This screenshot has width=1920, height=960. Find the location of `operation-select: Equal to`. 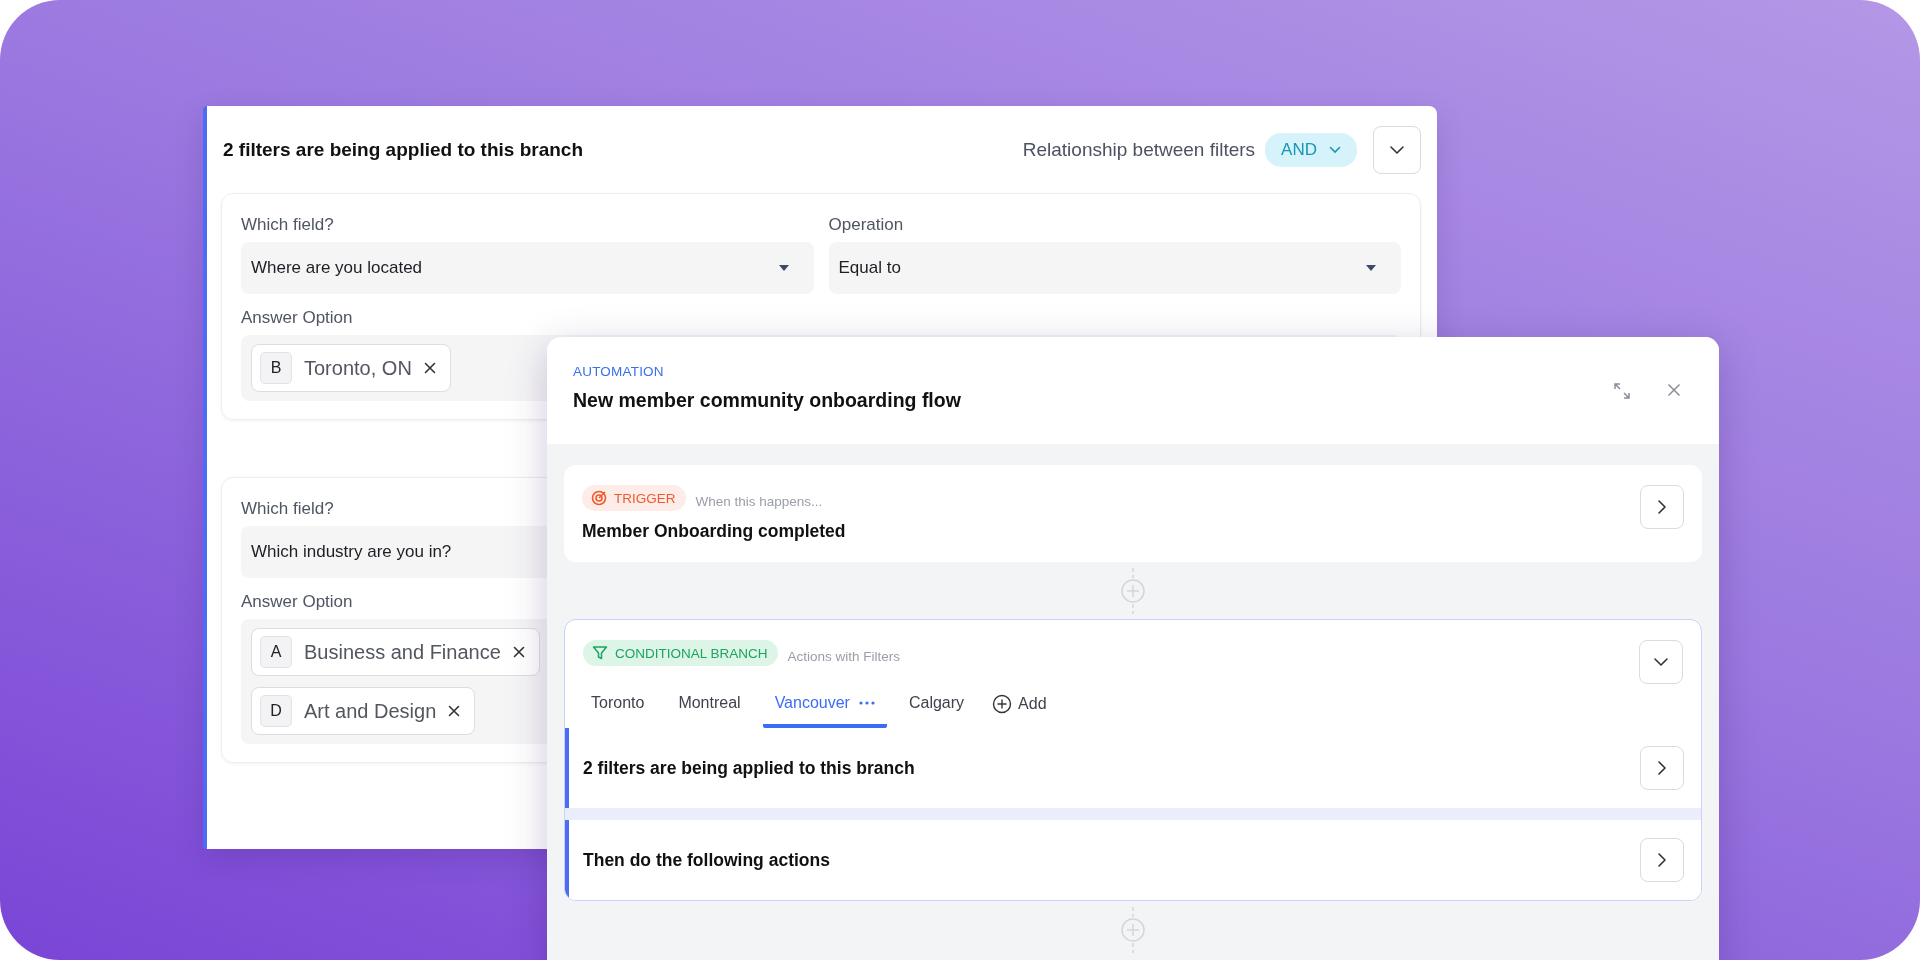

operation-select: Equal to is located at coordinates (1114, 268).